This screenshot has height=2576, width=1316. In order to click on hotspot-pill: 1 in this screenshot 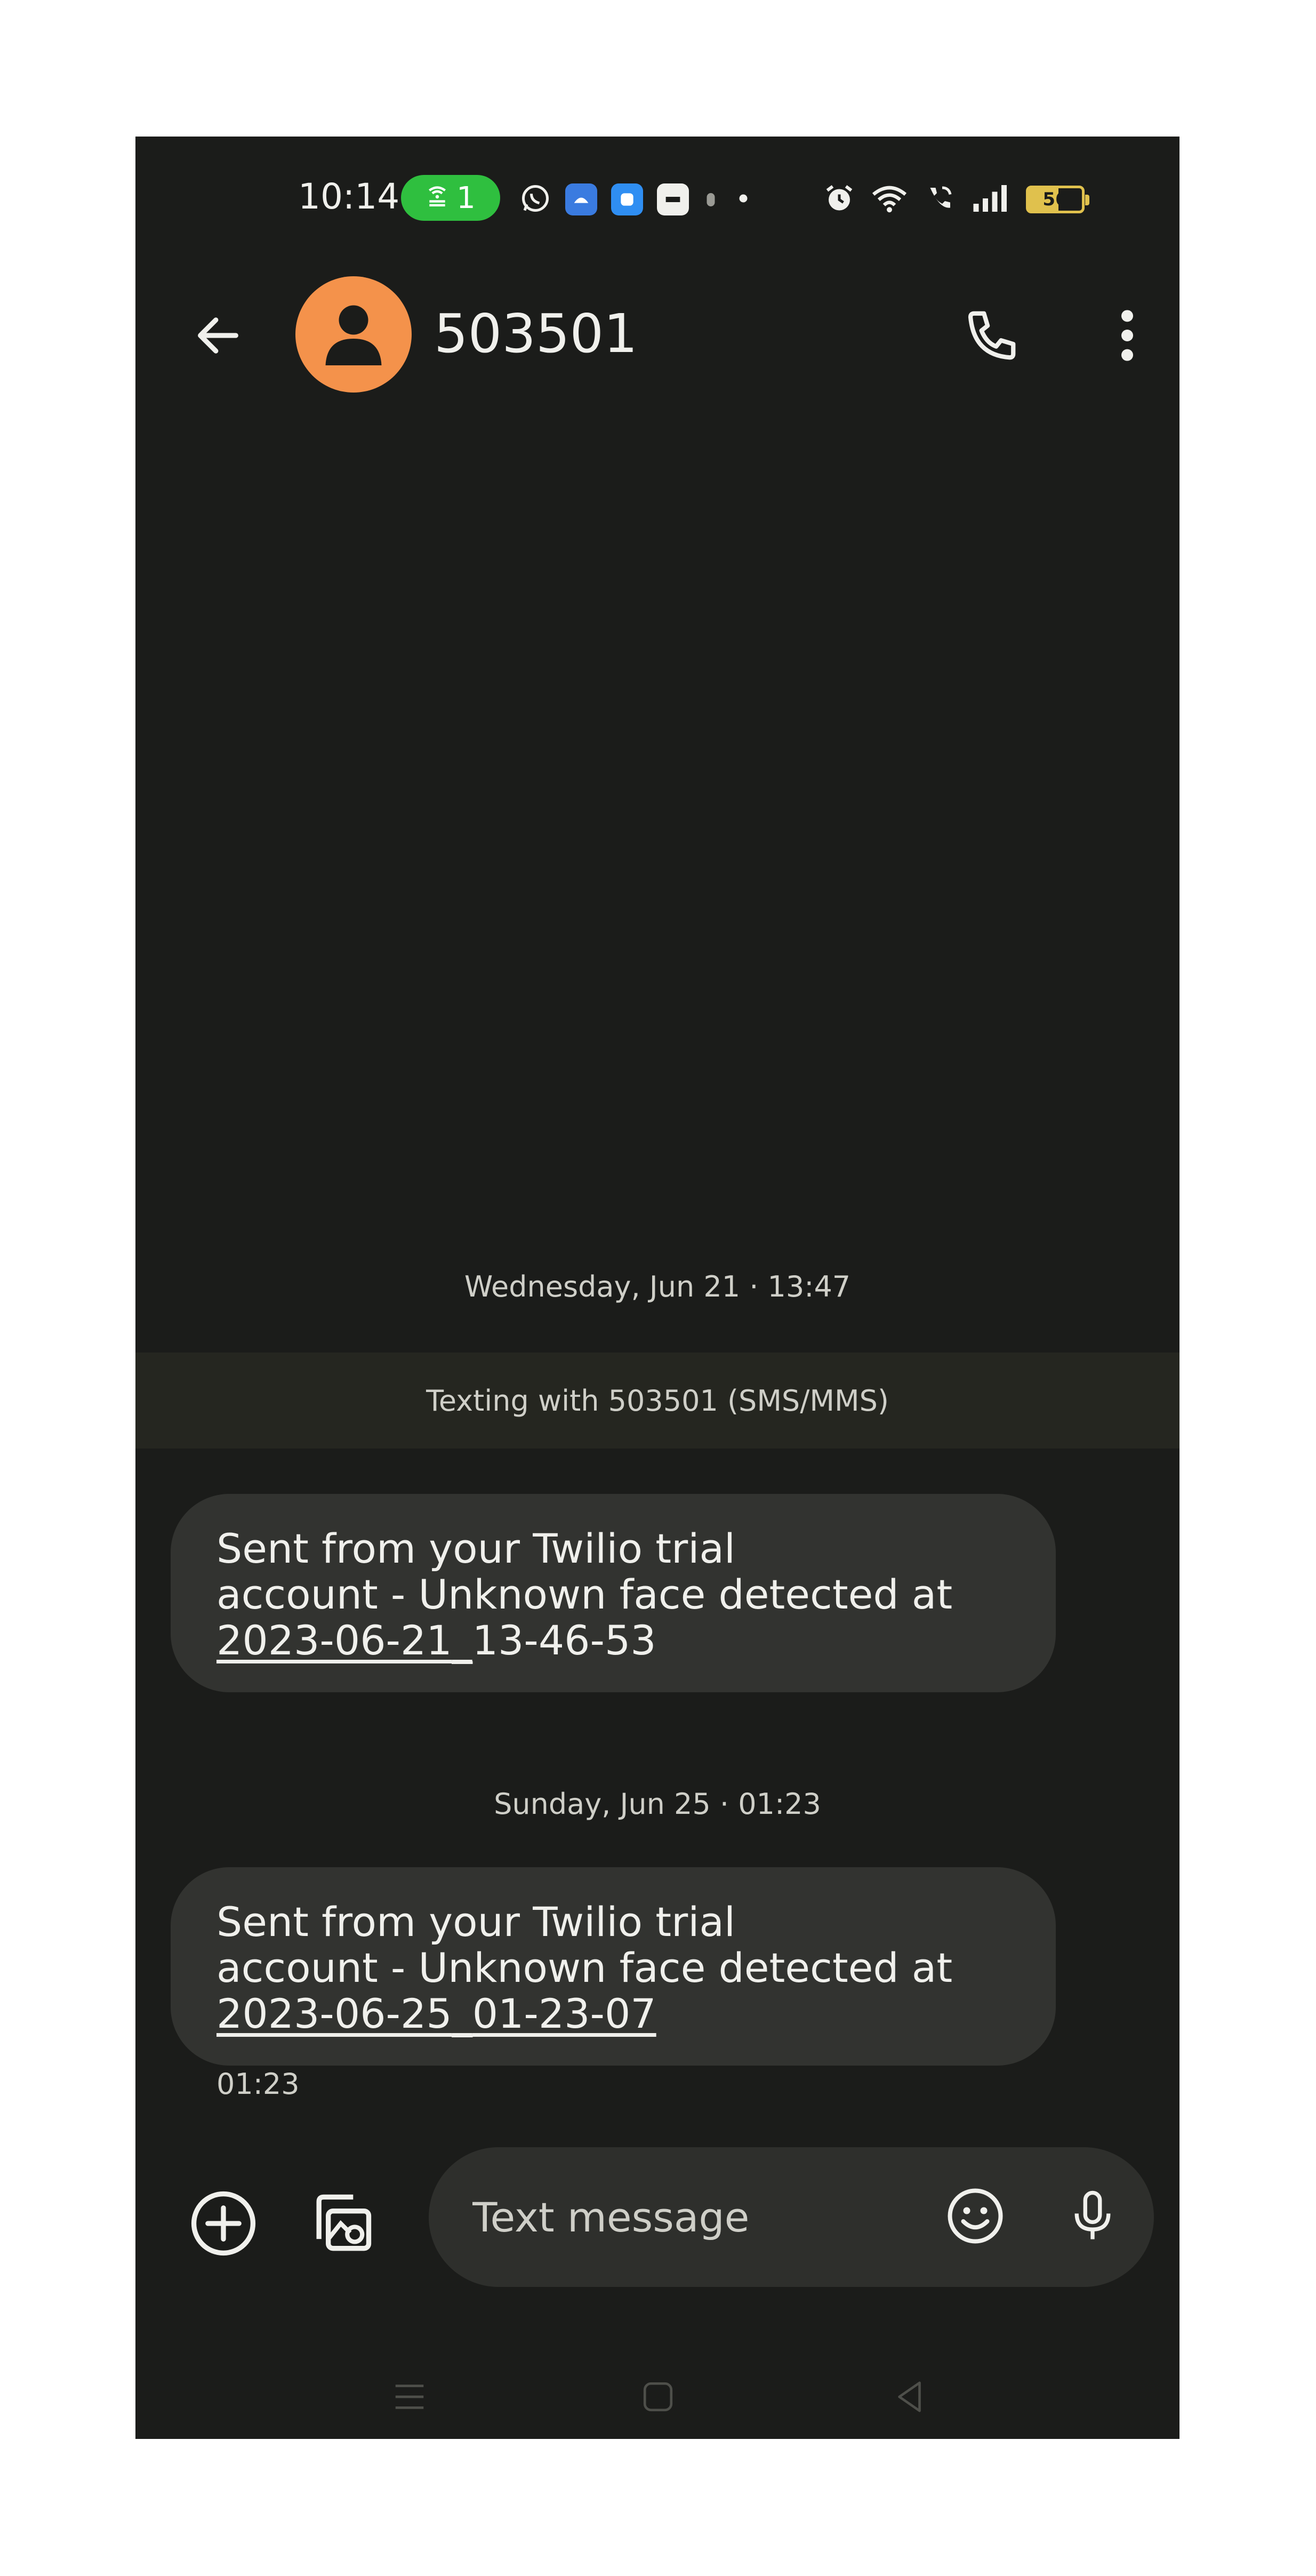, I will do `click(450, 198)`.